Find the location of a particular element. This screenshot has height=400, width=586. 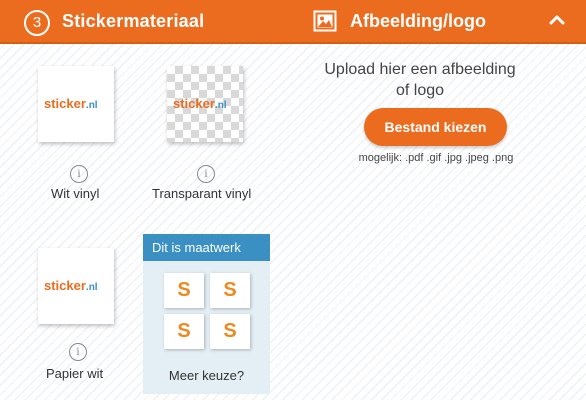

image-icon is located at coordinates (325, 21).